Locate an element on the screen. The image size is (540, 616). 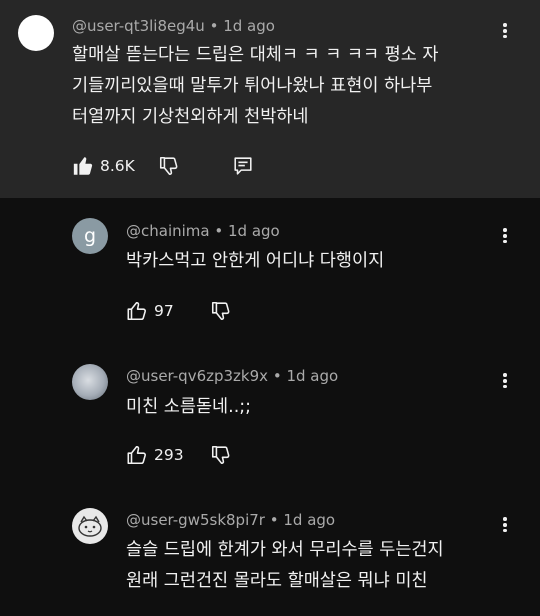
like-button: 8.6K is located at coordinates (103, 166).